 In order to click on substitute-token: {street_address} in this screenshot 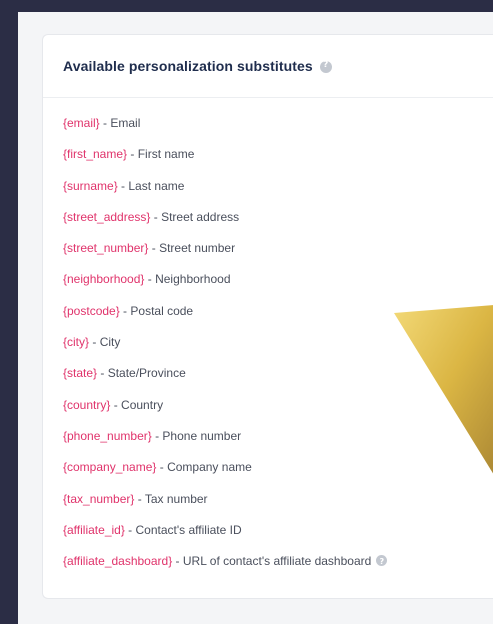, I will do `click(106, 217)`.